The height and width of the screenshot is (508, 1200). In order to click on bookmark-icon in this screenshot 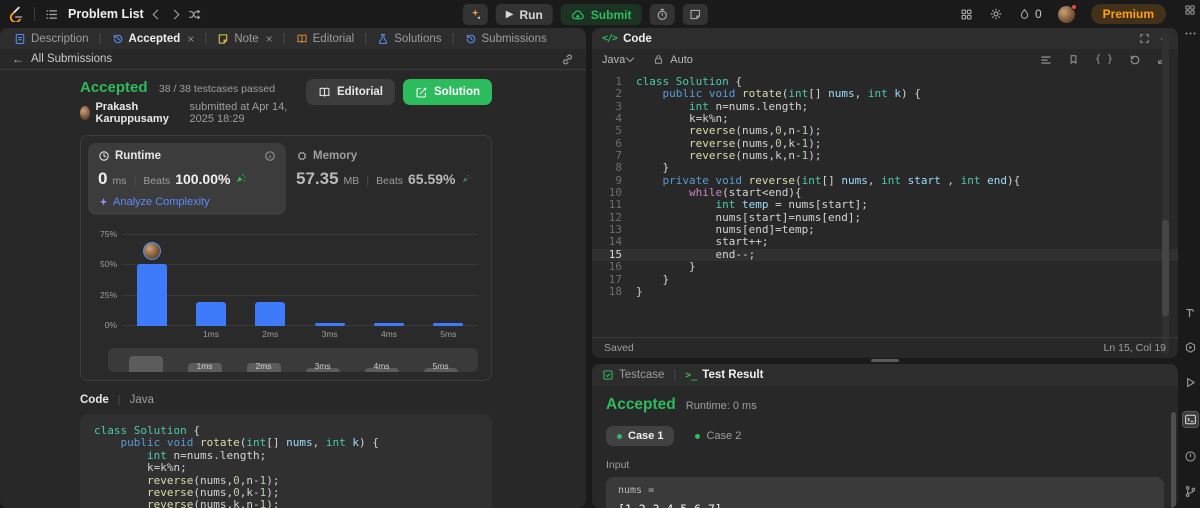, I will do `click(1073, 59)`.